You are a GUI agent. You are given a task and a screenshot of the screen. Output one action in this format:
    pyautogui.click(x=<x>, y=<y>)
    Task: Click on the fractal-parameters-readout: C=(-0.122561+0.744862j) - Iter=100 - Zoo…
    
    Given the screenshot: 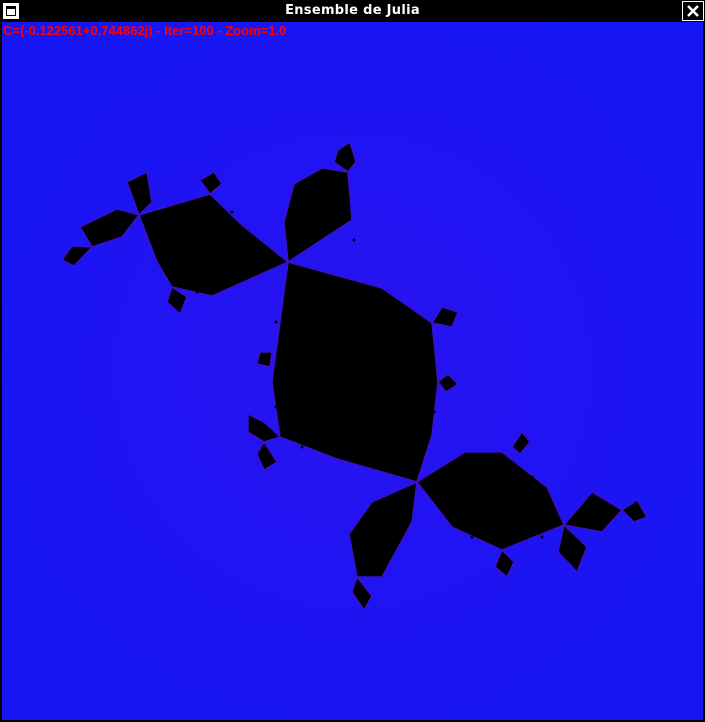 What is the action you would take?
    pyautogui.click(x=145, y=30)
    